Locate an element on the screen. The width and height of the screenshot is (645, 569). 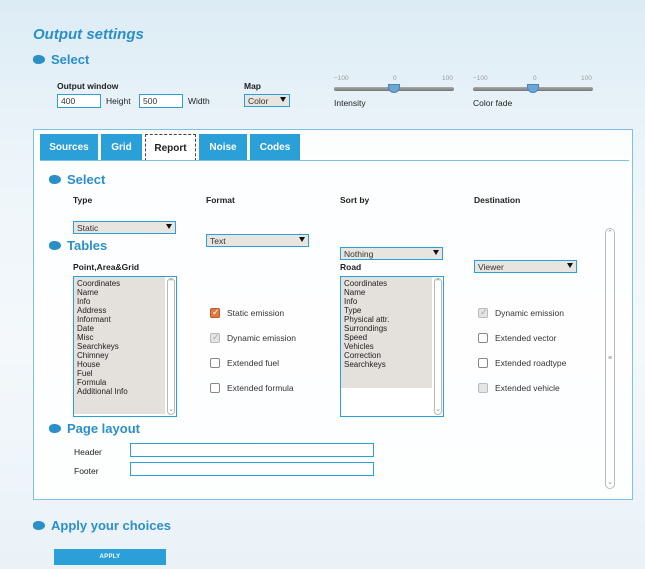
type-select: Static is located at coordinates (124, 227).